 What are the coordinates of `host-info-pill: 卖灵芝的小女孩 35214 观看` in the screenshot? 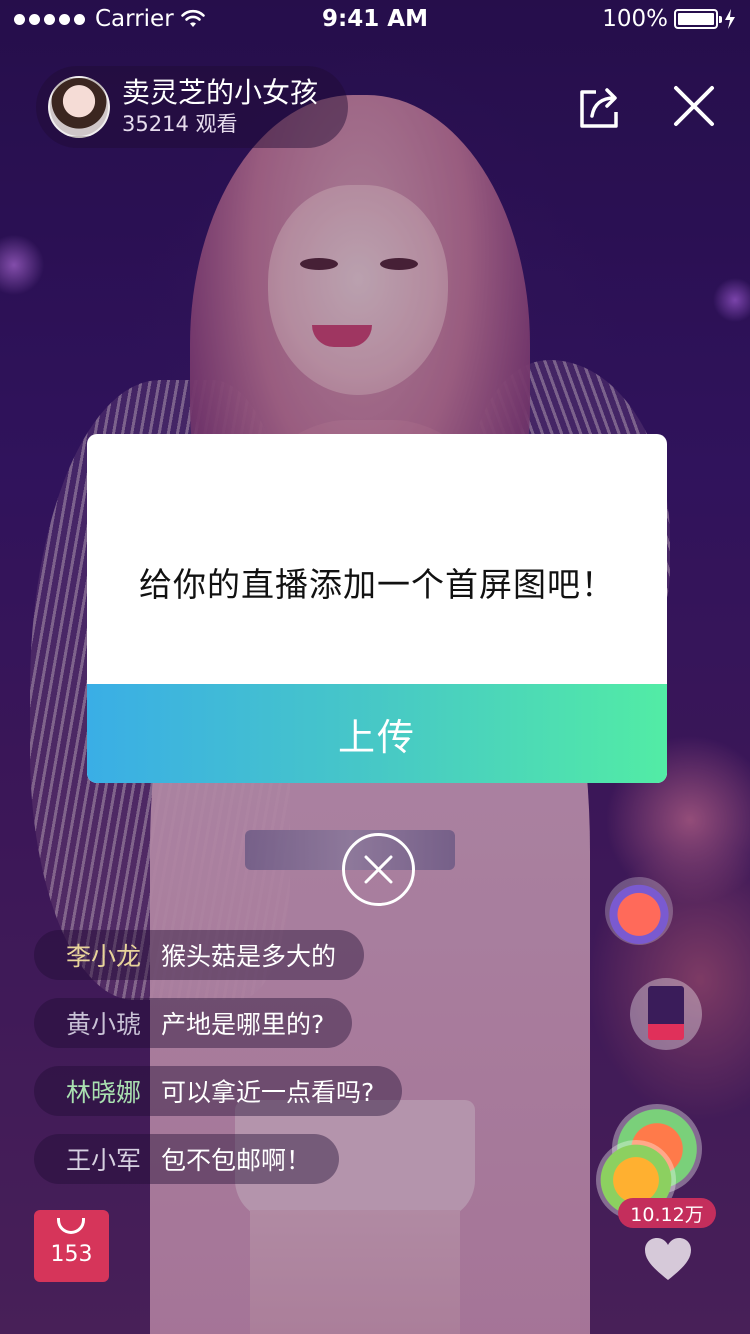 It's located at (192, 107).